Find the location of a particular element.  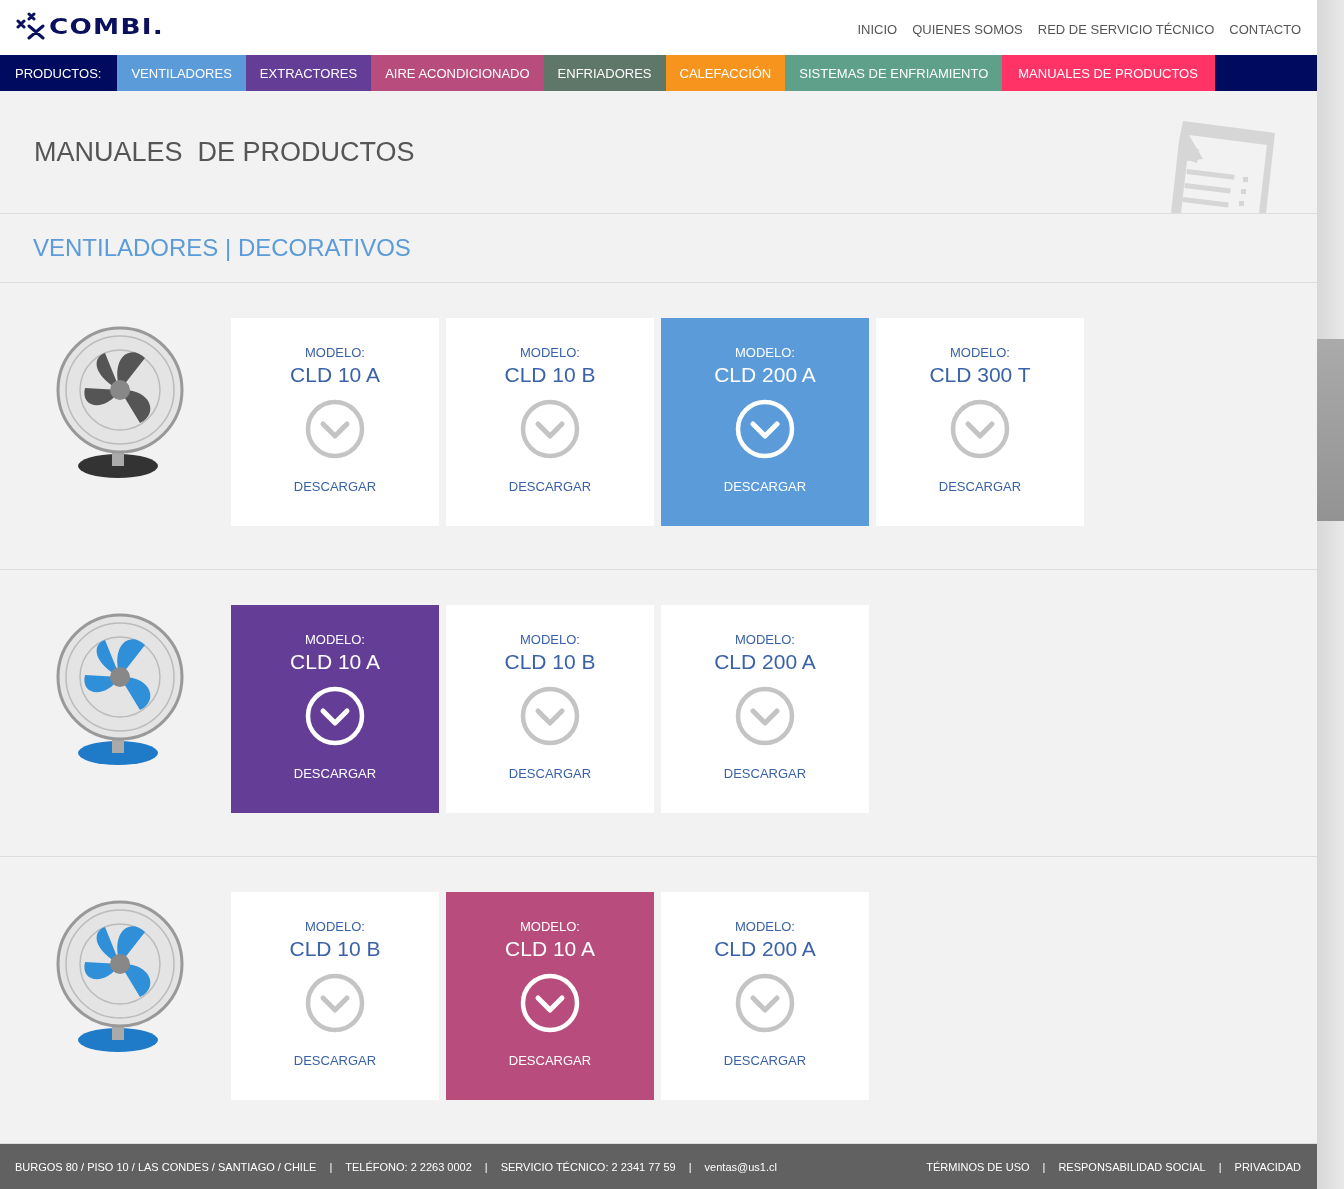

category-tab: AIRE ACONDICIONADO is located at coordinates (457, 73).